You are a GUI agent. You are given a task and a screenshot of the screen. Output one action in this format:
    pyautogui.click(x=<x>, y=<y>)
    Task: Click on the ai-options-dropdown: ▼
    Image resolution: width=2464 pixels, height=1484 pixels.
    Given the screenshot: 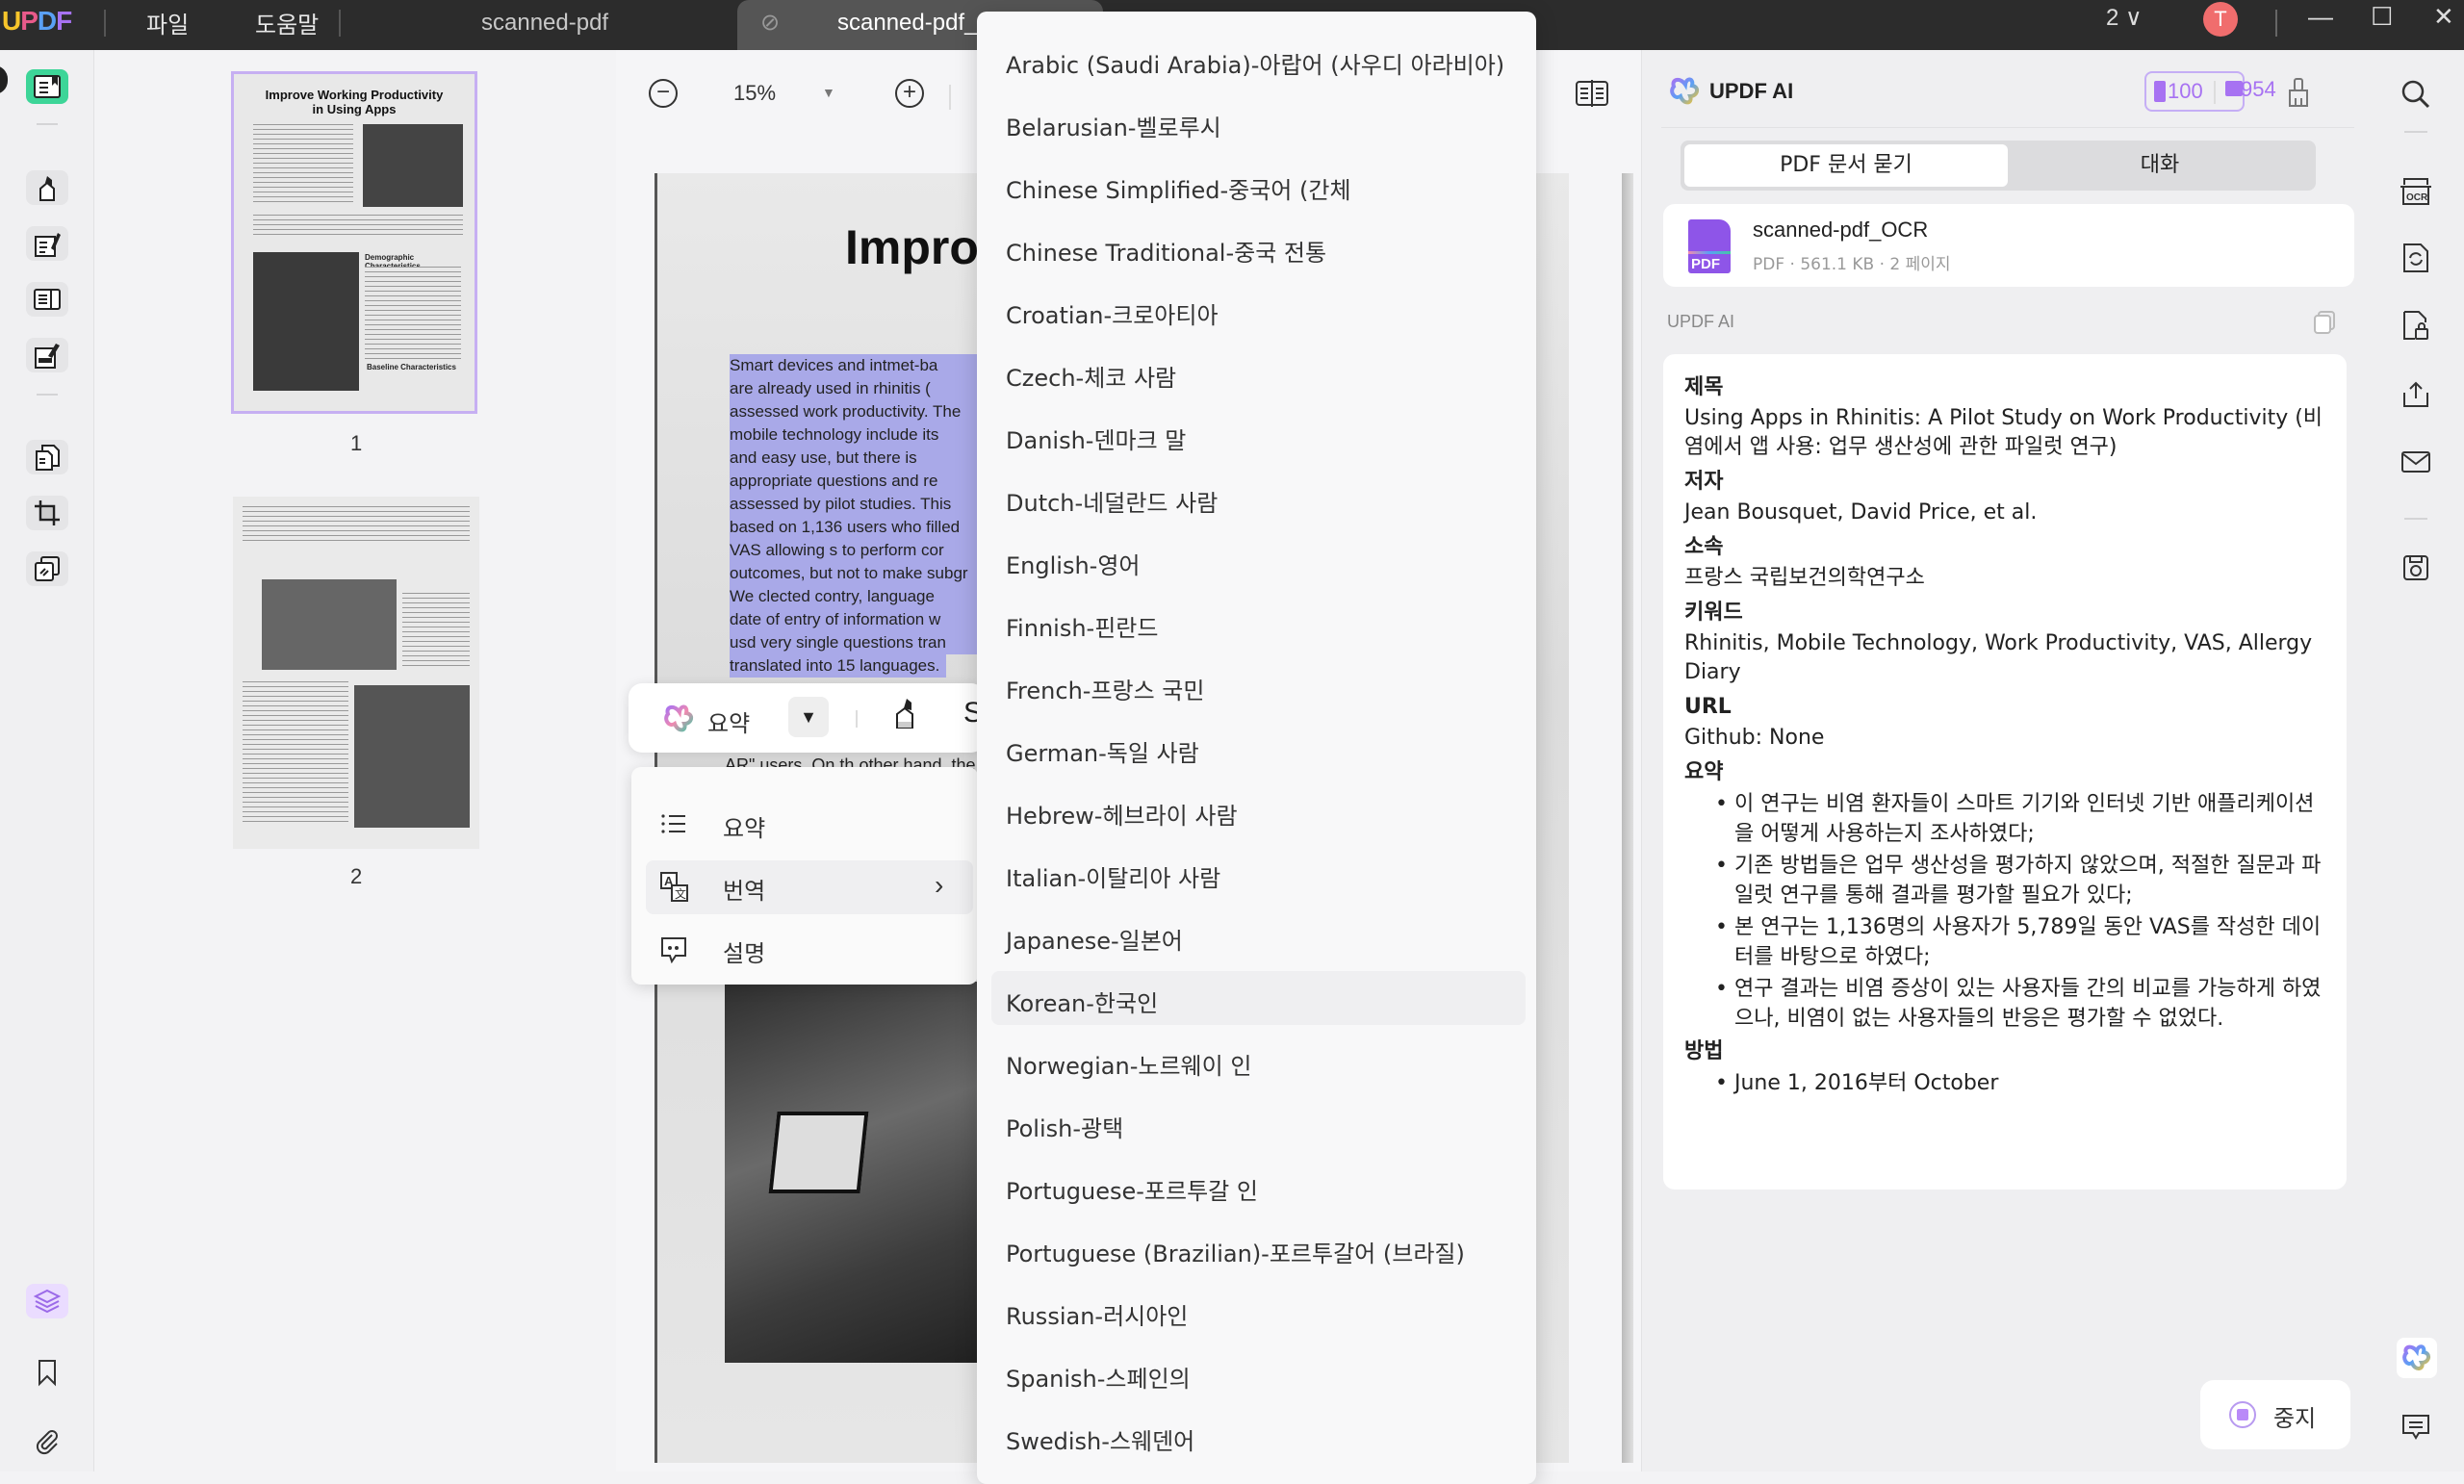 What is the action you would take?
    pyautogui.click(x=808, y=717)
    